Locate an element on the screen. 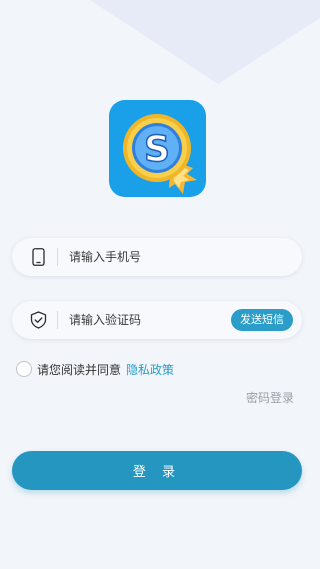  phone-field is located at coordinates (157, 257).